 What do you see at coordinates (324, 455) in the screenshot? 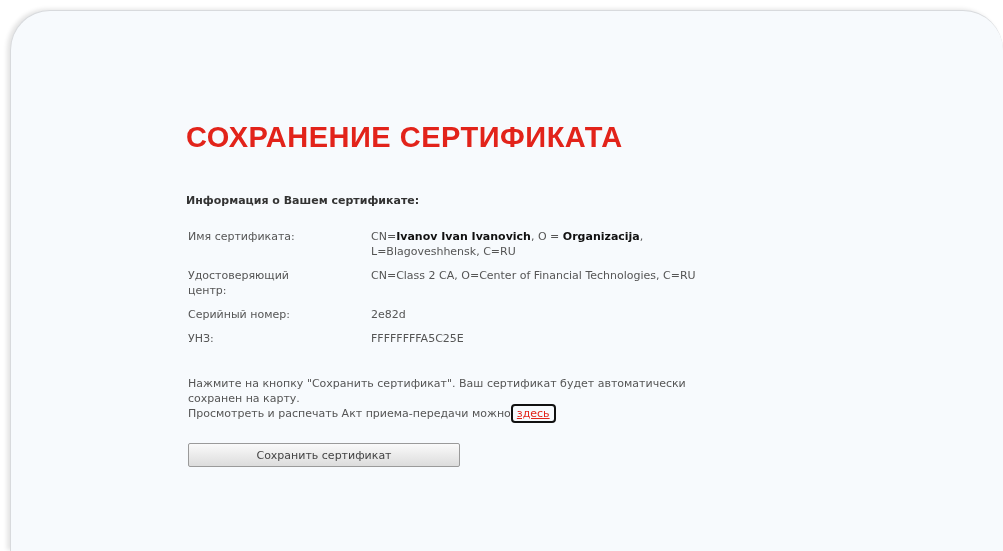
I see `save-button: Сохранить сертификат` at bounding box center [324, 455].